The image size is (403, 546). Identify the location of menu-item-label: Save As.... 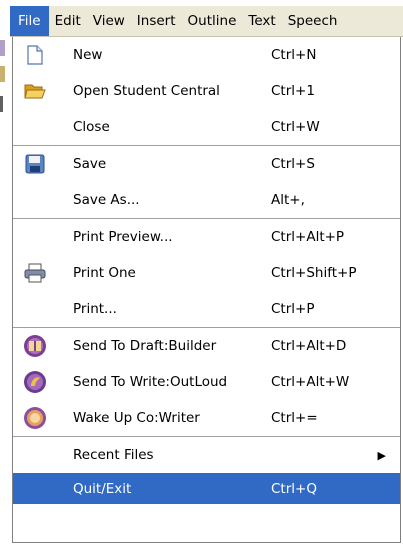
(106, 200).